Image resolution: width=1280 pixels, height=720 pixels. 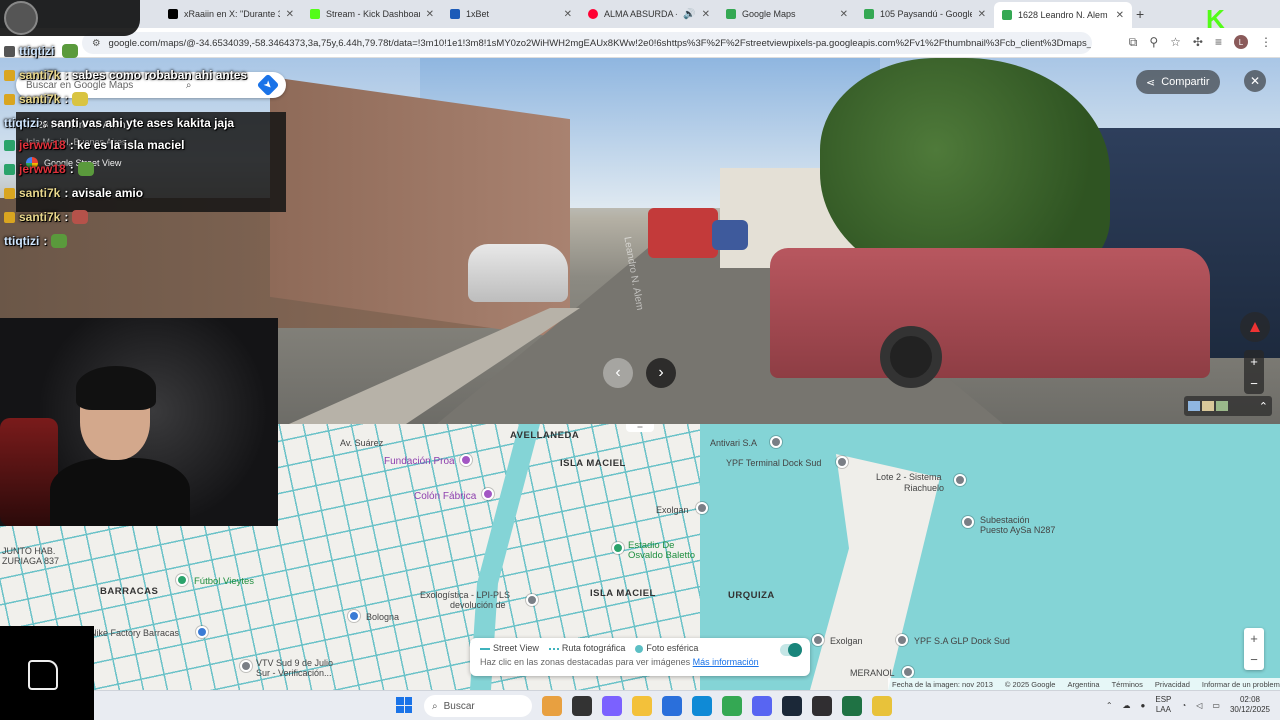 What do you see at coordinates (762, 706) in the screenshot?
I see `discord-icon` at bounding box center [762, 706].